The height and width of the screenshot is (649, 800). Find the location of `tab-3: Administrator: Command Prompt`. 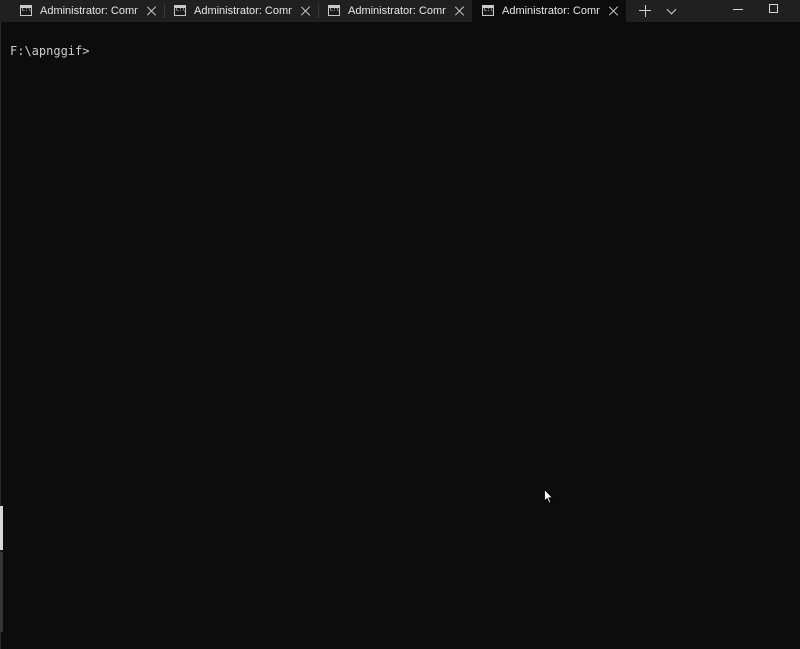

tab-3: Administrator: Command Prompt is located at coordinates (395, 11).